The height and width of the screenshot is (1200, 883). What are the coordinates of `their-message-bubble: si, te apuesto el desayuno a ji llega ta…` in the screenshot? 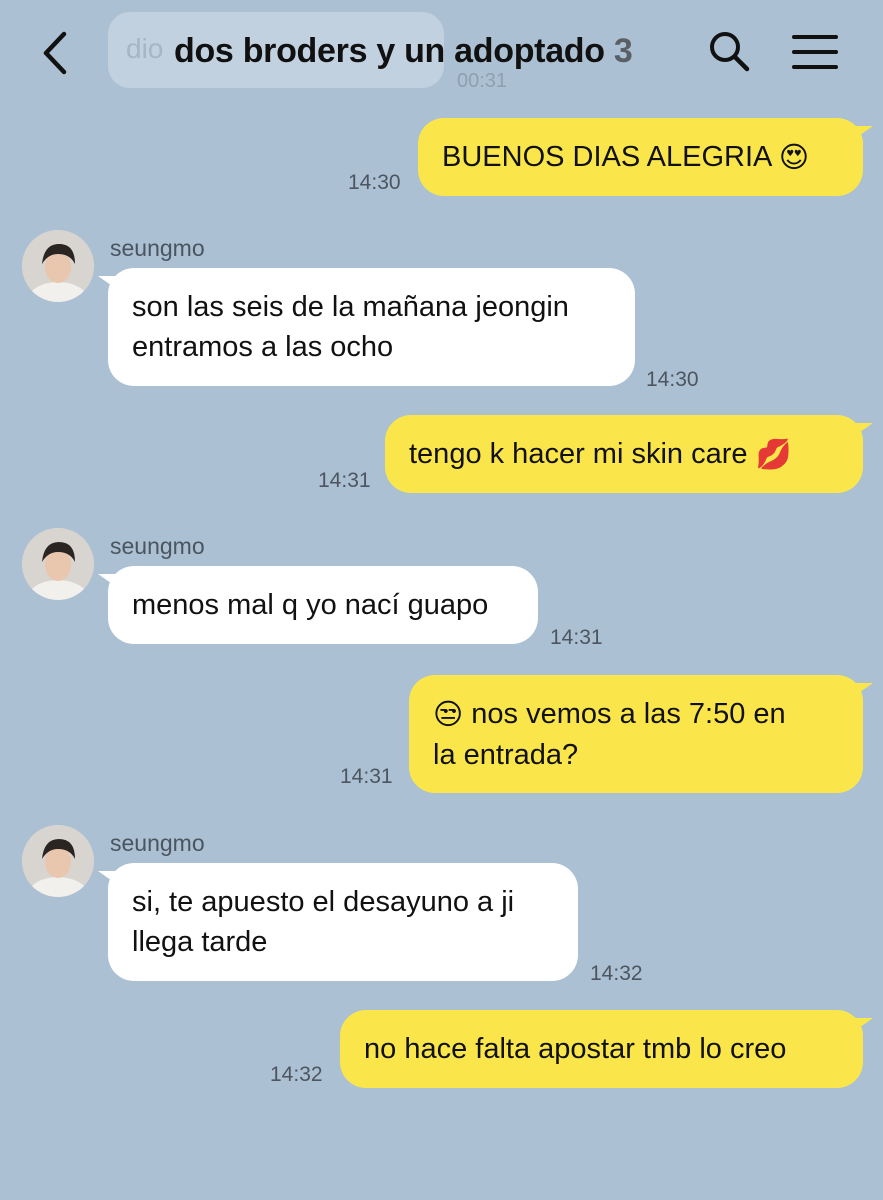 It's located at (338, 922).